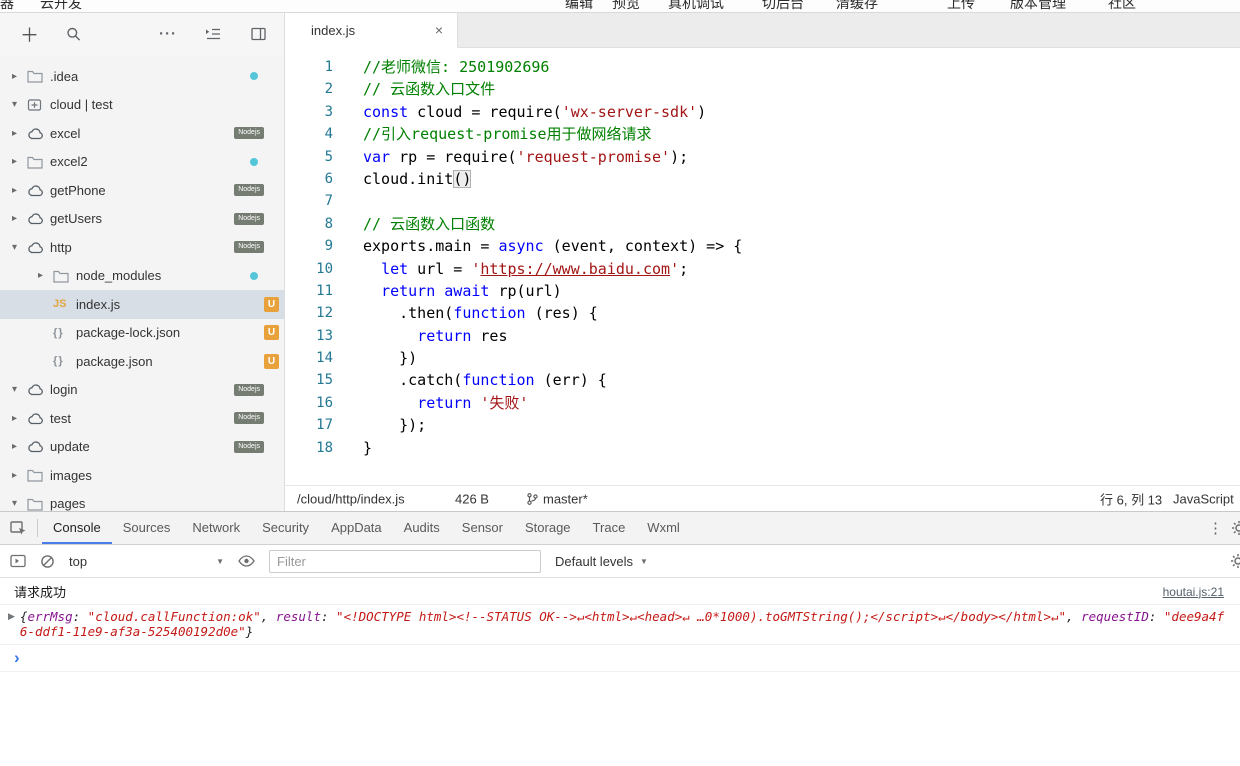 The image size is (1240, 766). I want to click on code-line: 3 const cloud = require('wx-server-sdk'), so click(762, 112).